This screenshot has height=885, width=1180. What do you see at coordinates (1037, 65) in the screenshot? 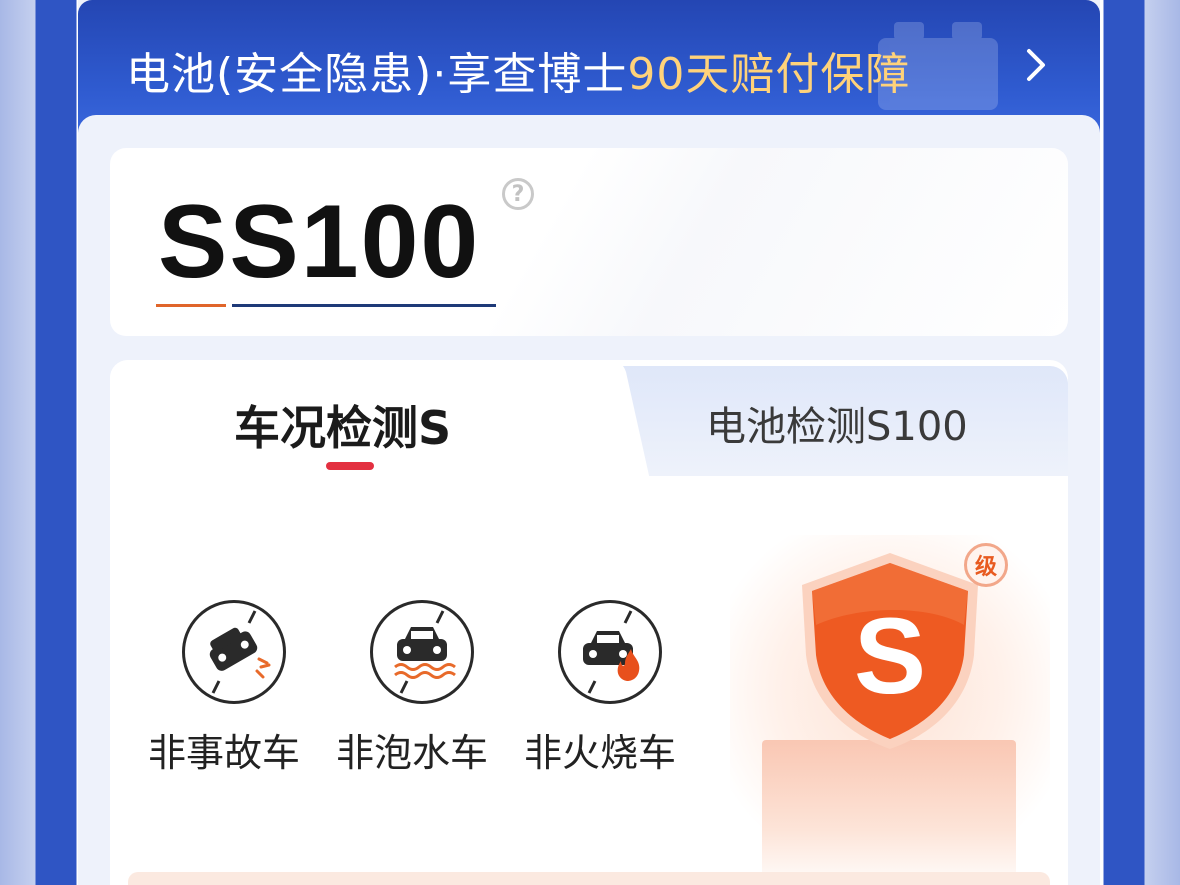
I see `chevron-right-icon` at bounding box center [1037, 65].